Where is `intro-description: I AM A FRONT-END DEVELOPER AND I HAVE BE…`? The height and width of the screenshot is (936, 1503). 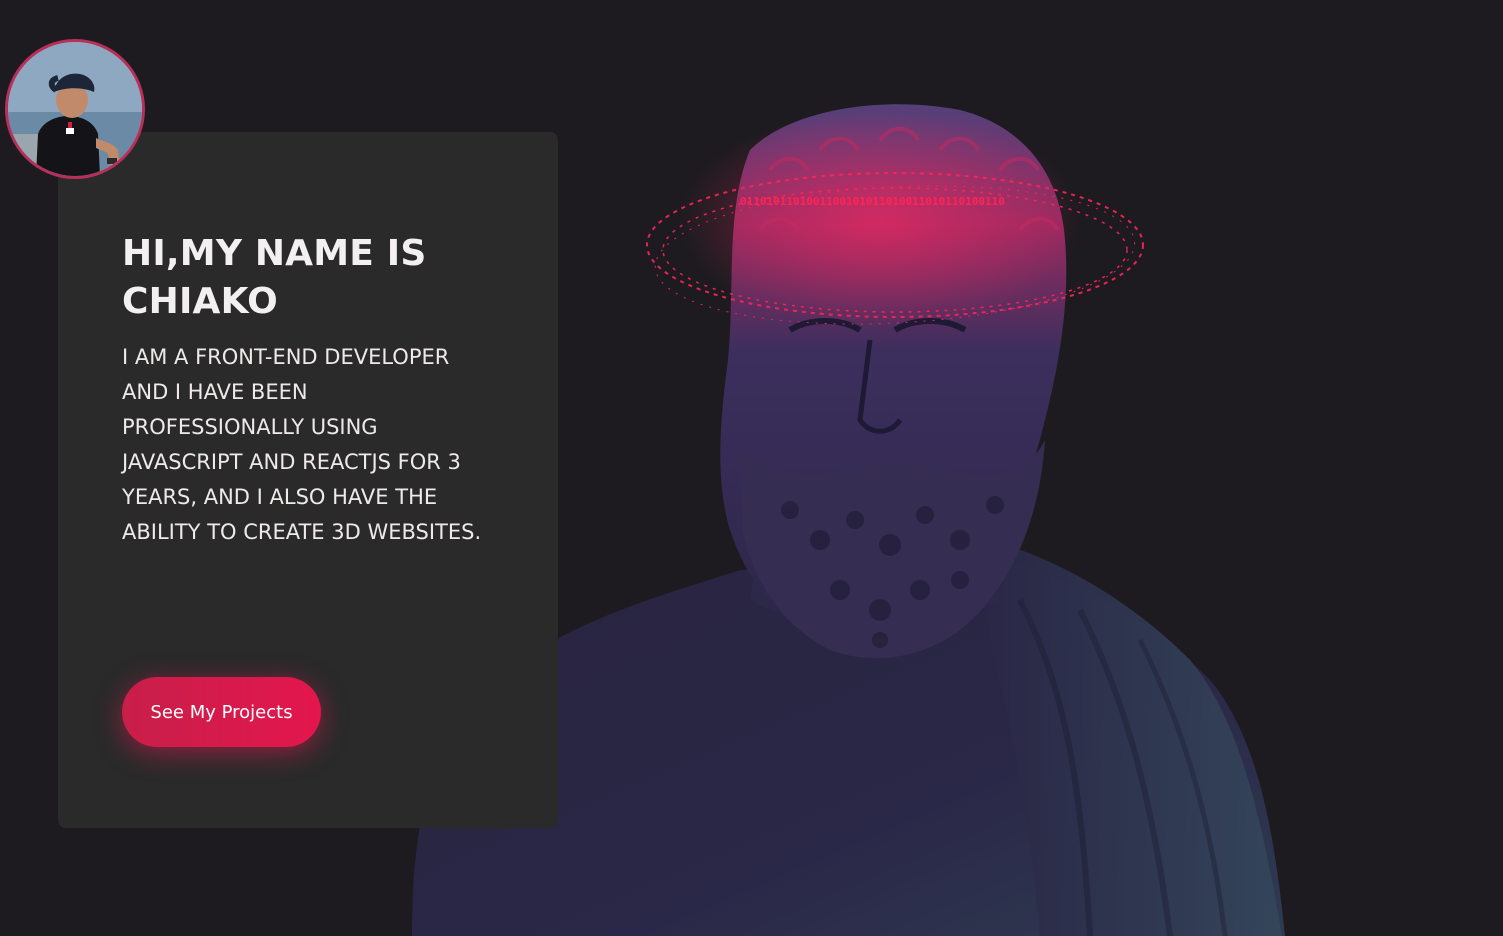
intro-description: I AM A FRONT-END DEVELOPER AND I HAVE BE… is located at coordinates (302, 444).